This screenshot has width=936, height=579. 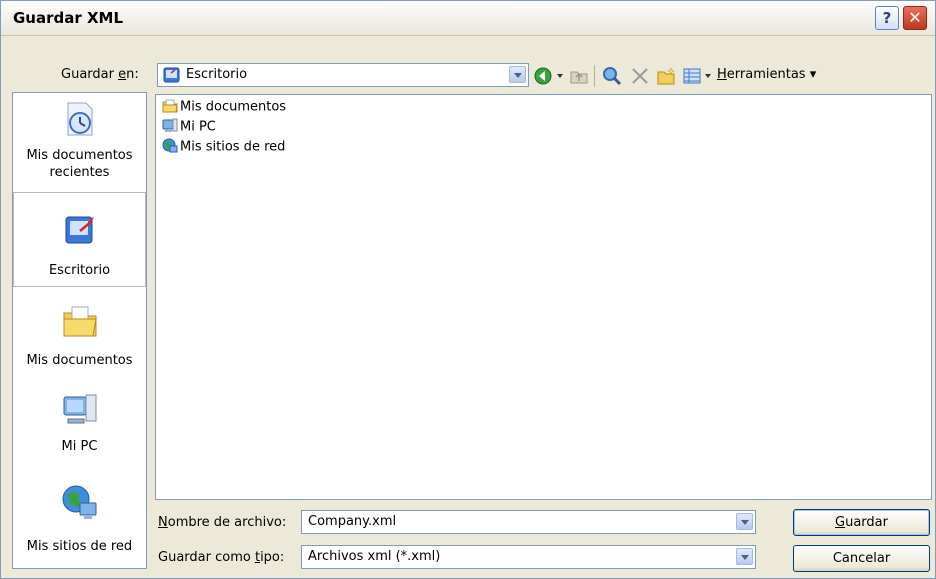 I want to click on delete-icon, so click(x=640, y=76).